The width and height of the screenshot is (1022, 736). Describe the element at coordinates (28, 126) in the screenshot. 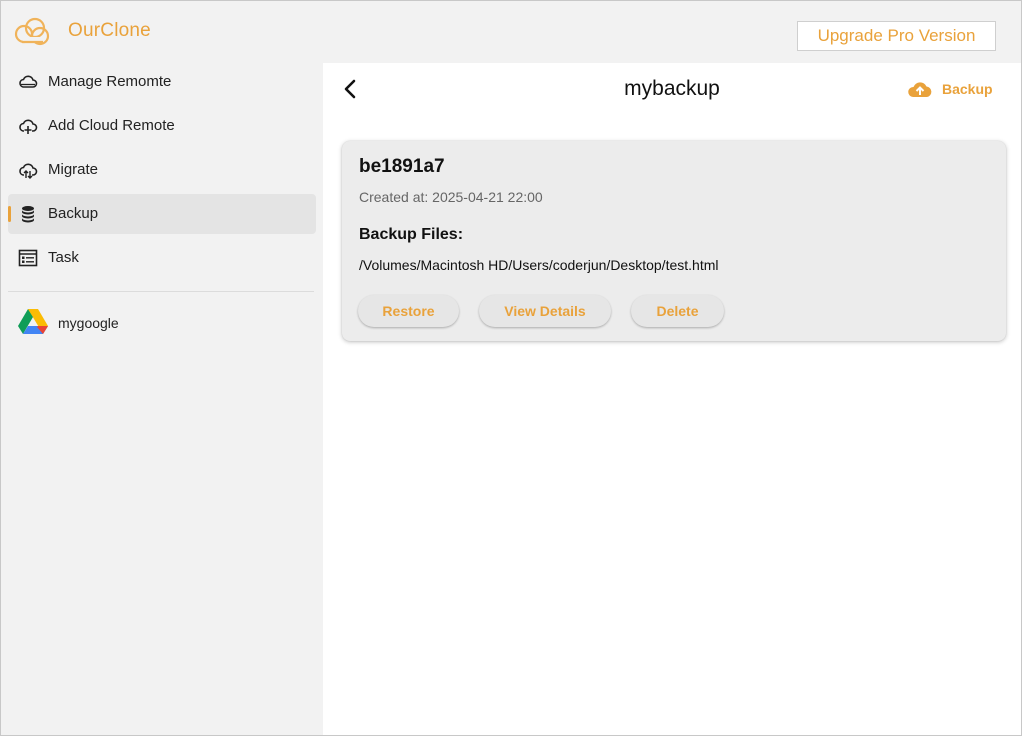

I see `cloud-add-icon` at that location.